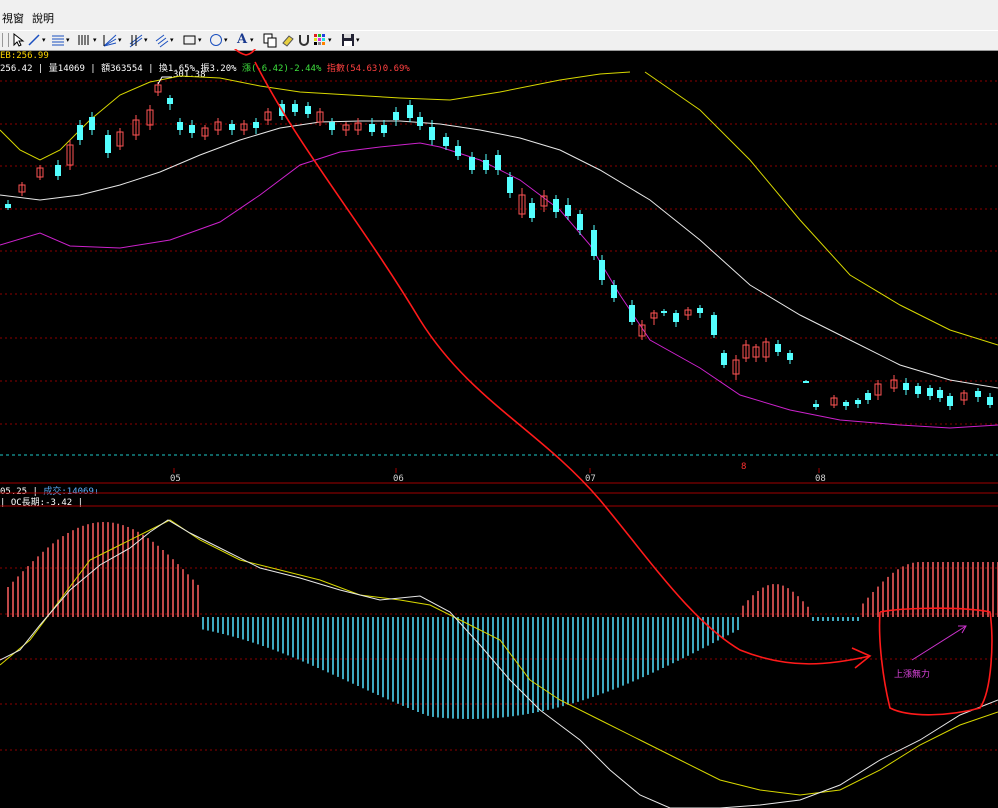 The image size is (998, 808). I want to click on line-tool-icon, so click(34, 40).